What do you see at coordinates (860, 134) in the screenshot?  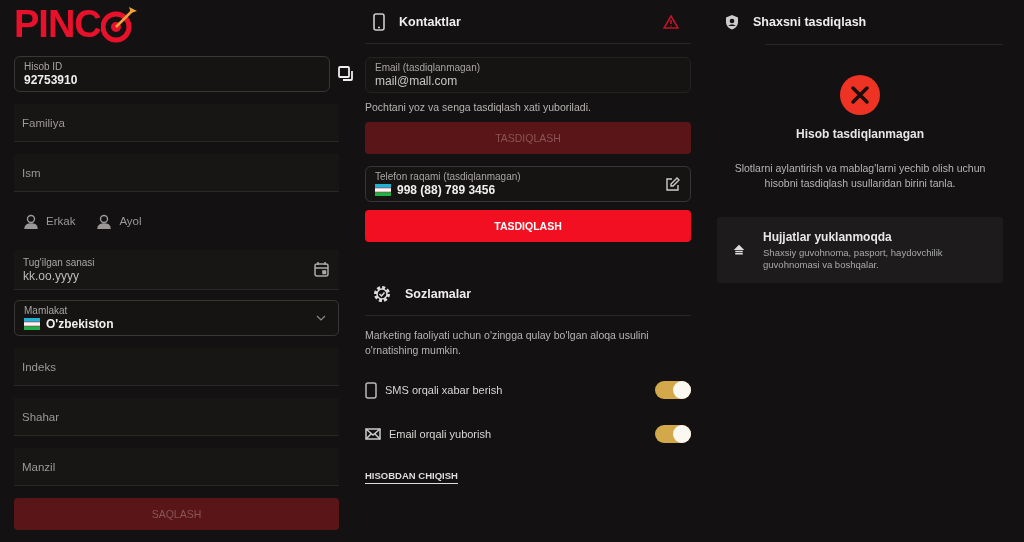 I see `status-title: Hisob tasdiqlanmagan` at bounding box center [860, 134].